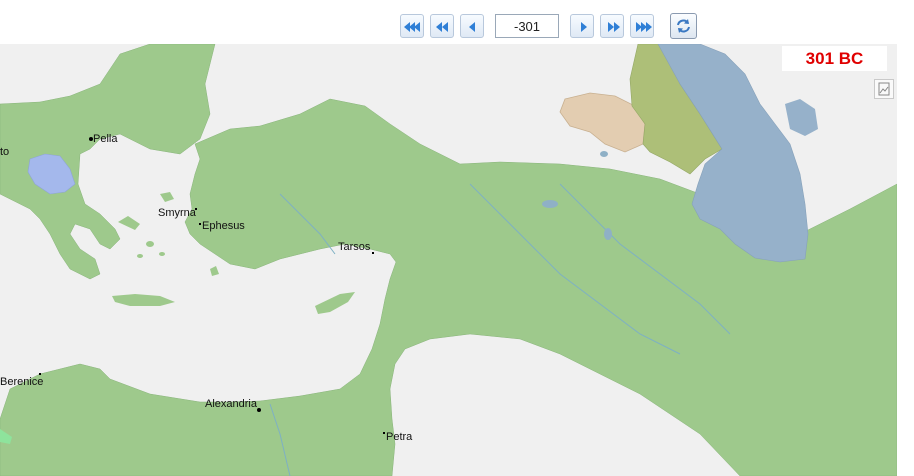  I want to click on sync-button, so click(683, 26).